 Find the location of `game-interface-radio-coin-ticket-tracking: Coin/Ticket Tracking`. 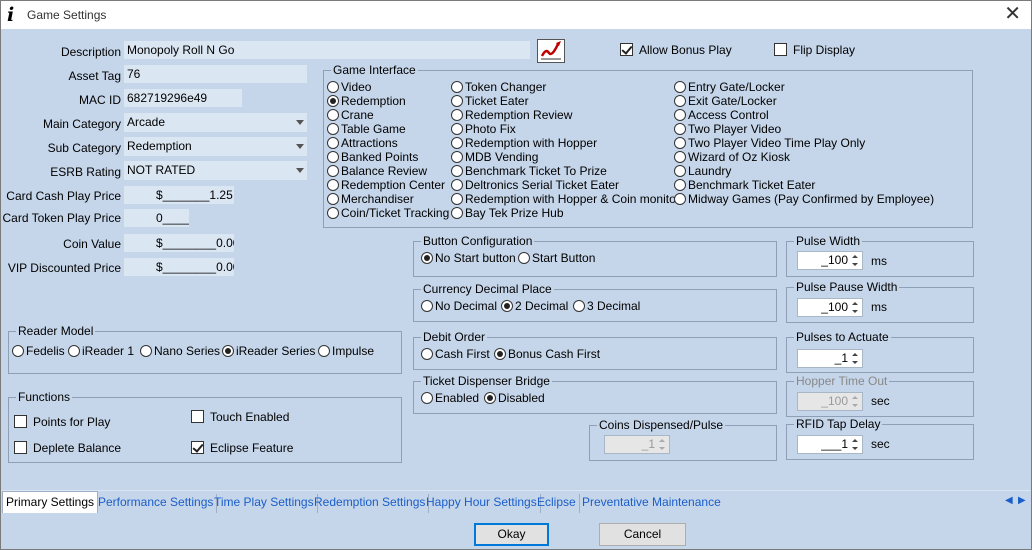

game-interface-radio-coin-ticket-tracking: Coin/Ticket Tracking is located at coordinates (388, 213).